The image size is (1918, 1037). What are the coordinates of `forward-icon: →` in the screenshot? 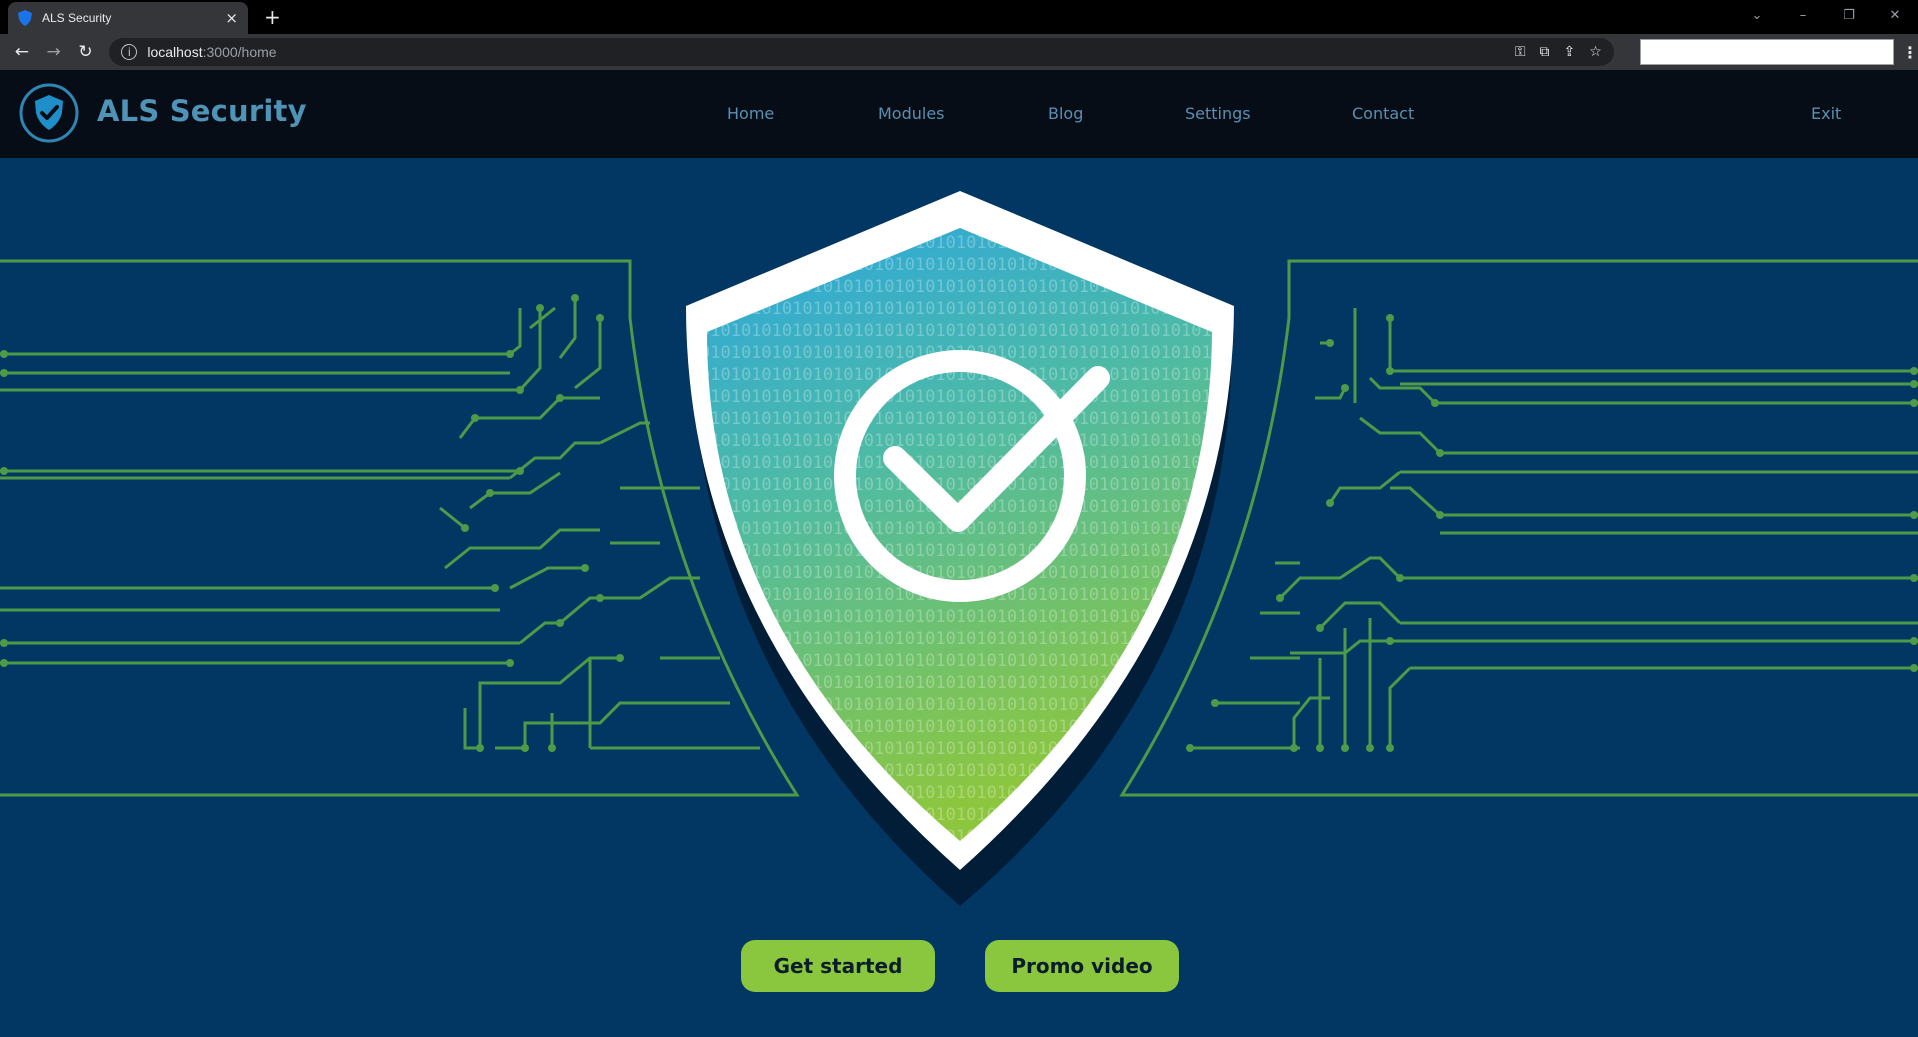 It's located at (54, 52).